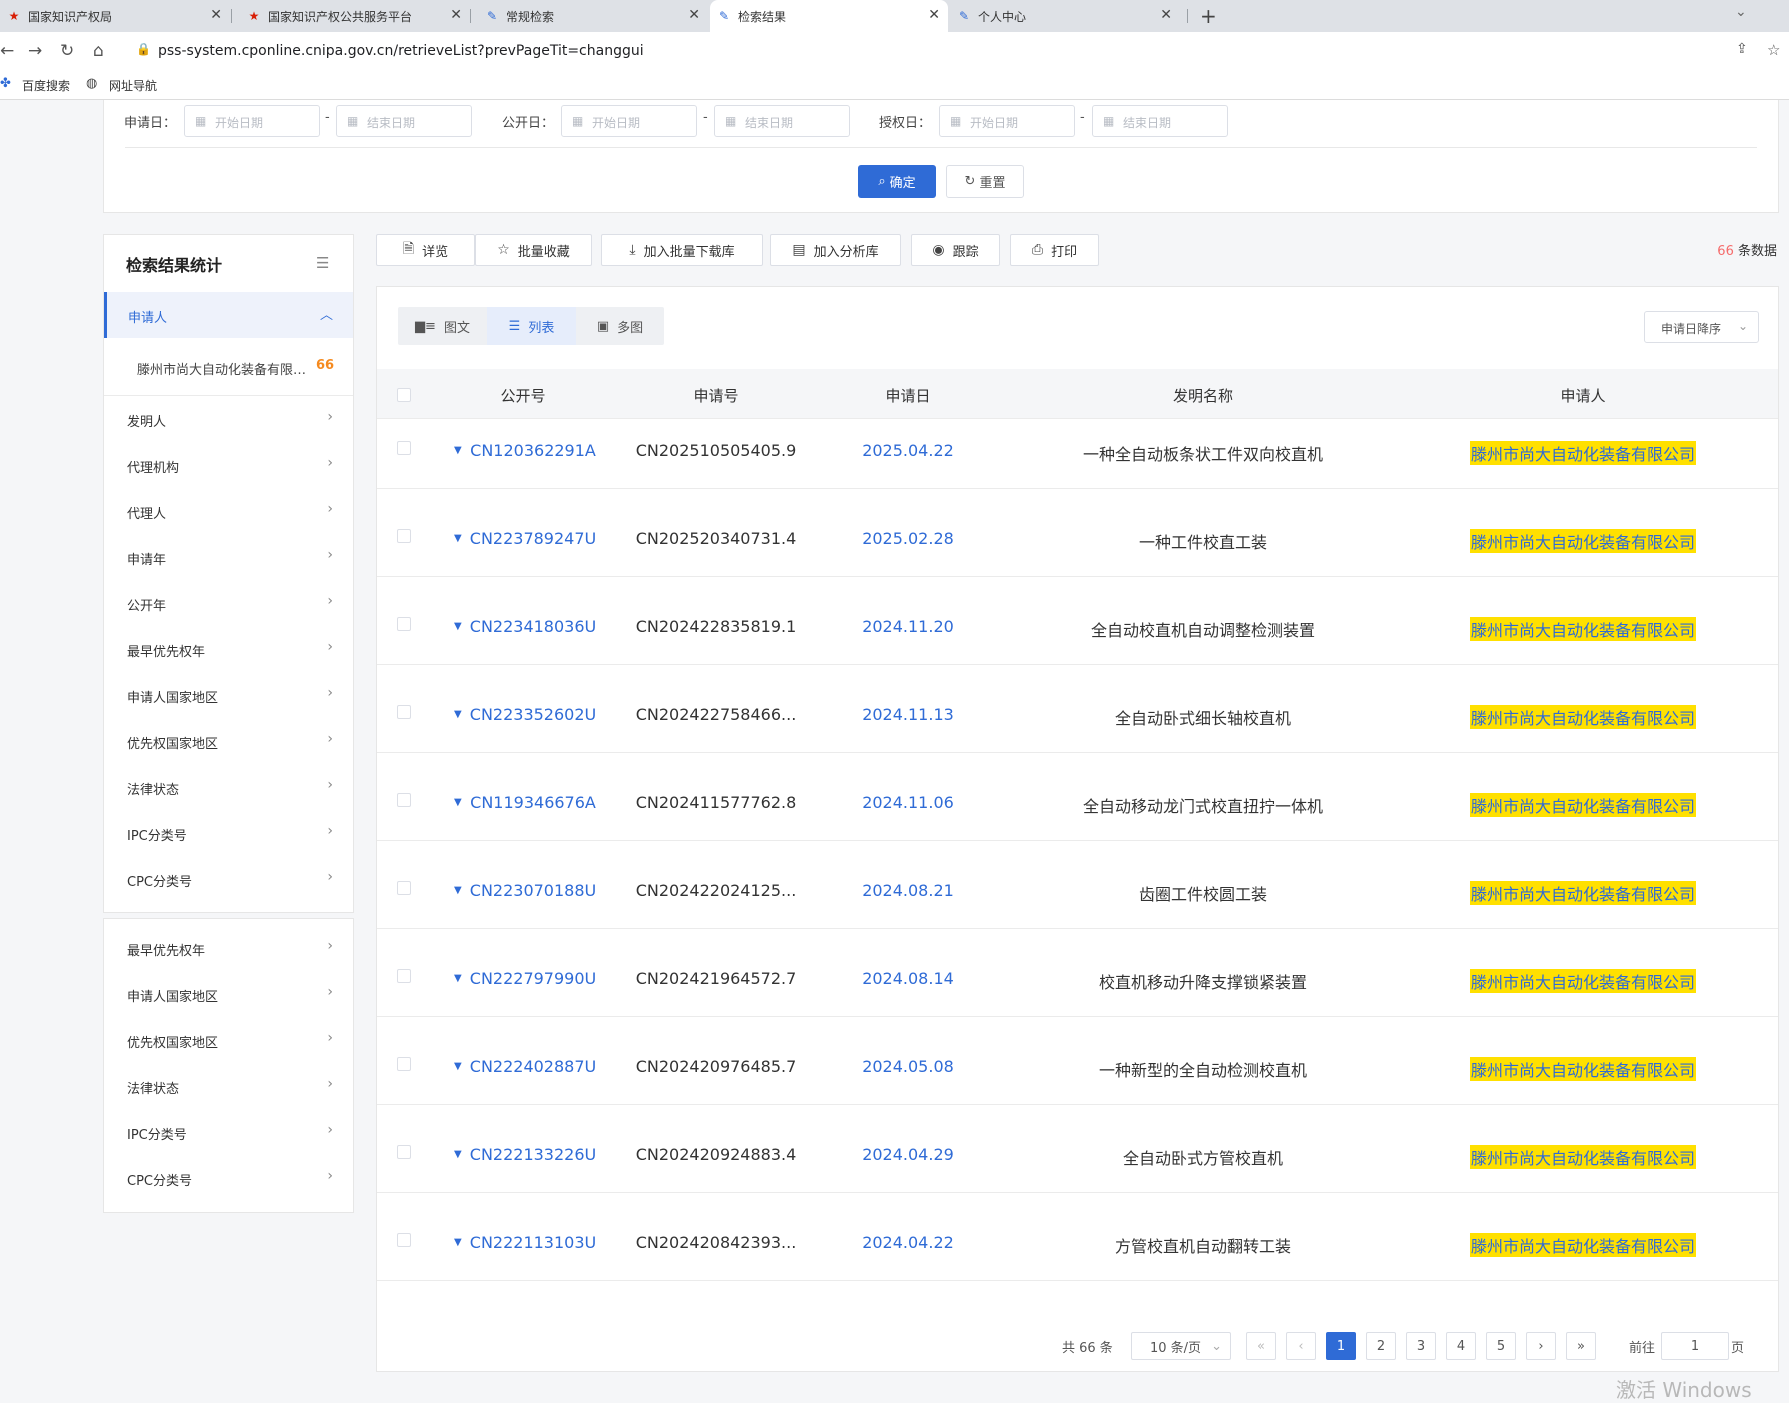 This screenshot has width=1789, height=1403. I want to click on sidebar-item-agency: 代理机构 ›, so click(228, 466).